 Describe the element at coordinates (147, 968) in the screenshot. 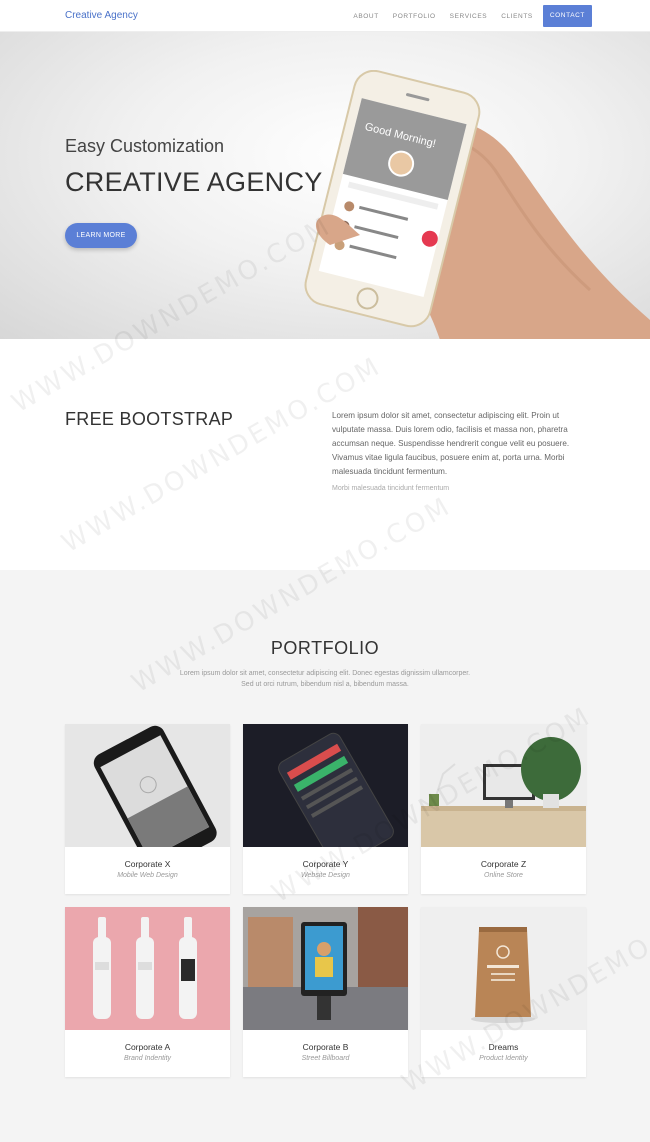

I see `portfolio-image-bottles` at that location.